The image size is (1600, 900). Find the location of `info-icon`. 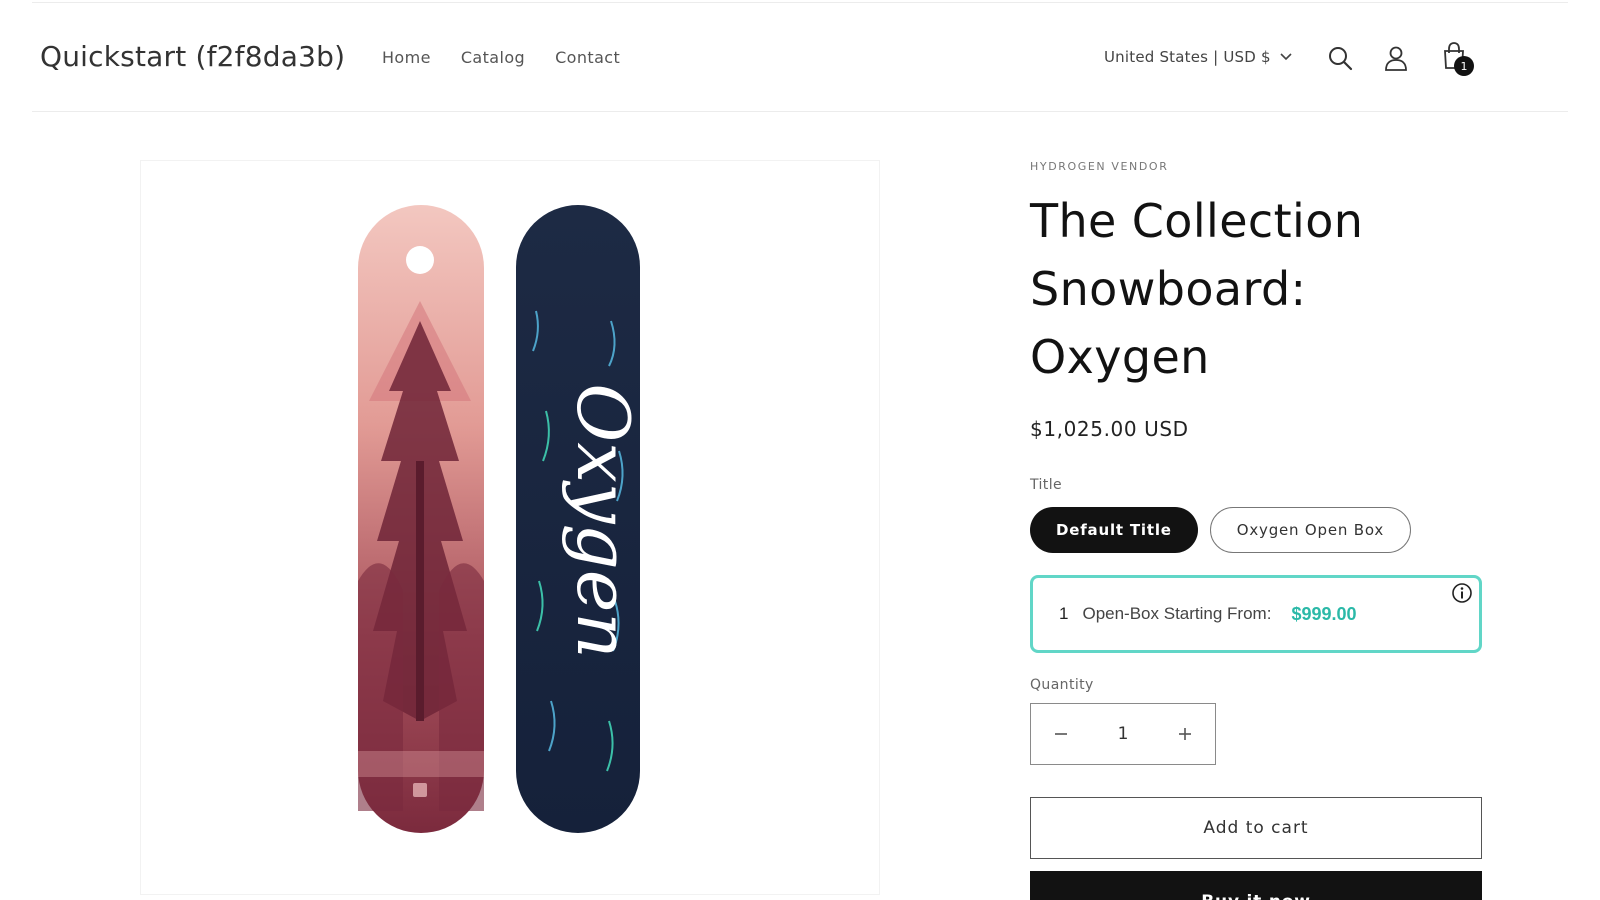

info-icon is located at coordinates (1462, 593).